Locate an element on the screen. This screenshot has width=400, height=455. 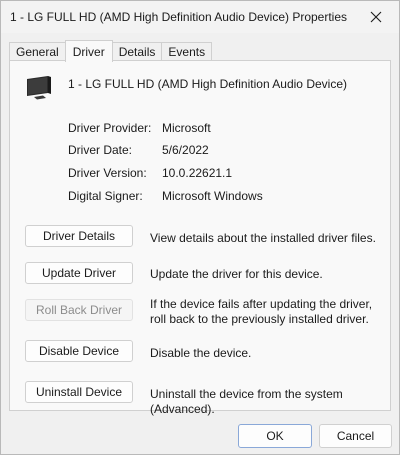
update-driver-button-label: Update Driver is located at coordinates (79, 273).